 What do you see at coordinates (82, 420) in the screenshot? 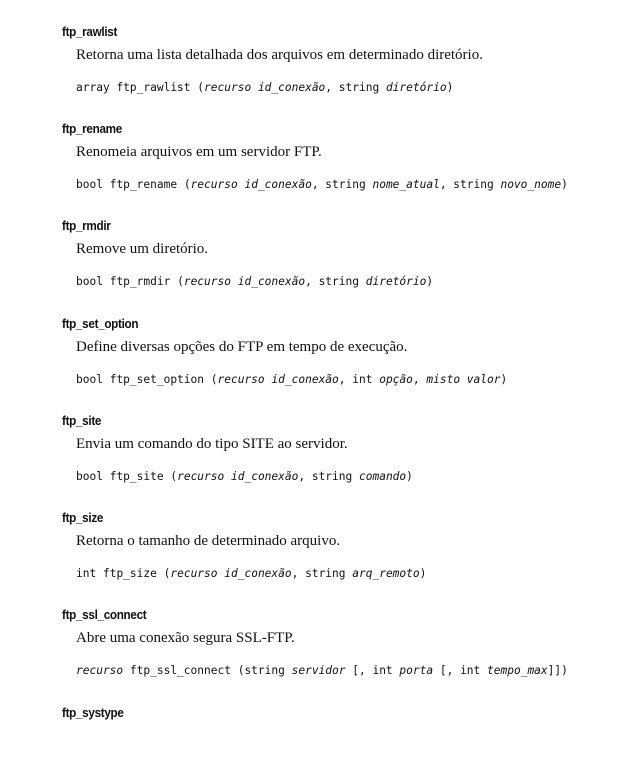
I see `function-name: ftp_site` at bounding box center [82, 420].